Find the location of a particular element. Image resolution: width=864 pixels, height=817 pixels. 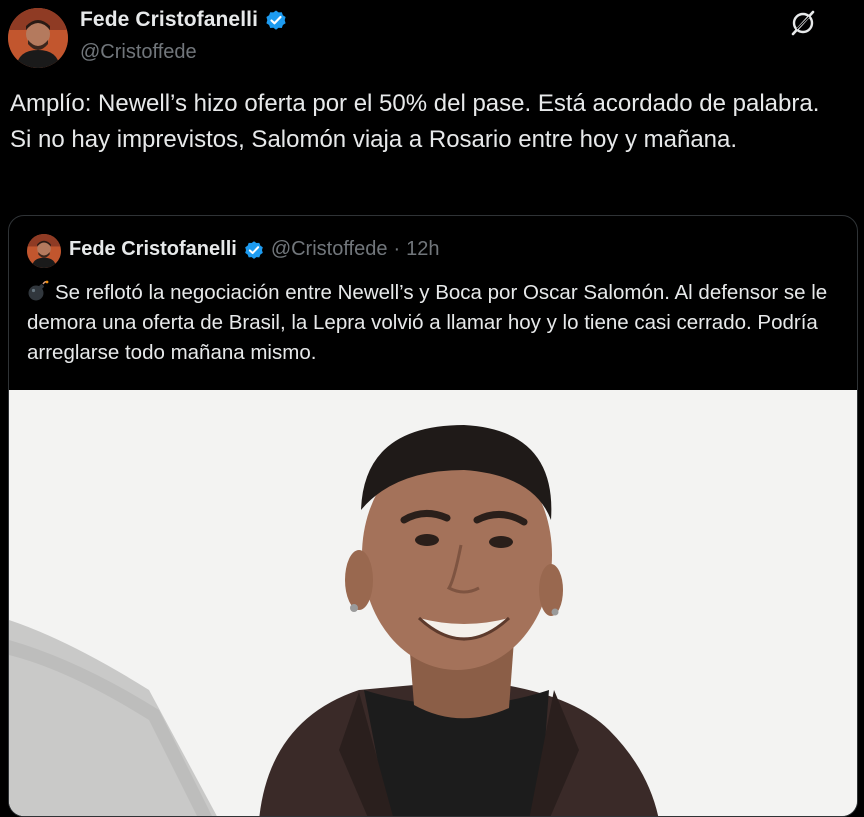

bomb-emoji-icon is located at coordinates (38, 291).